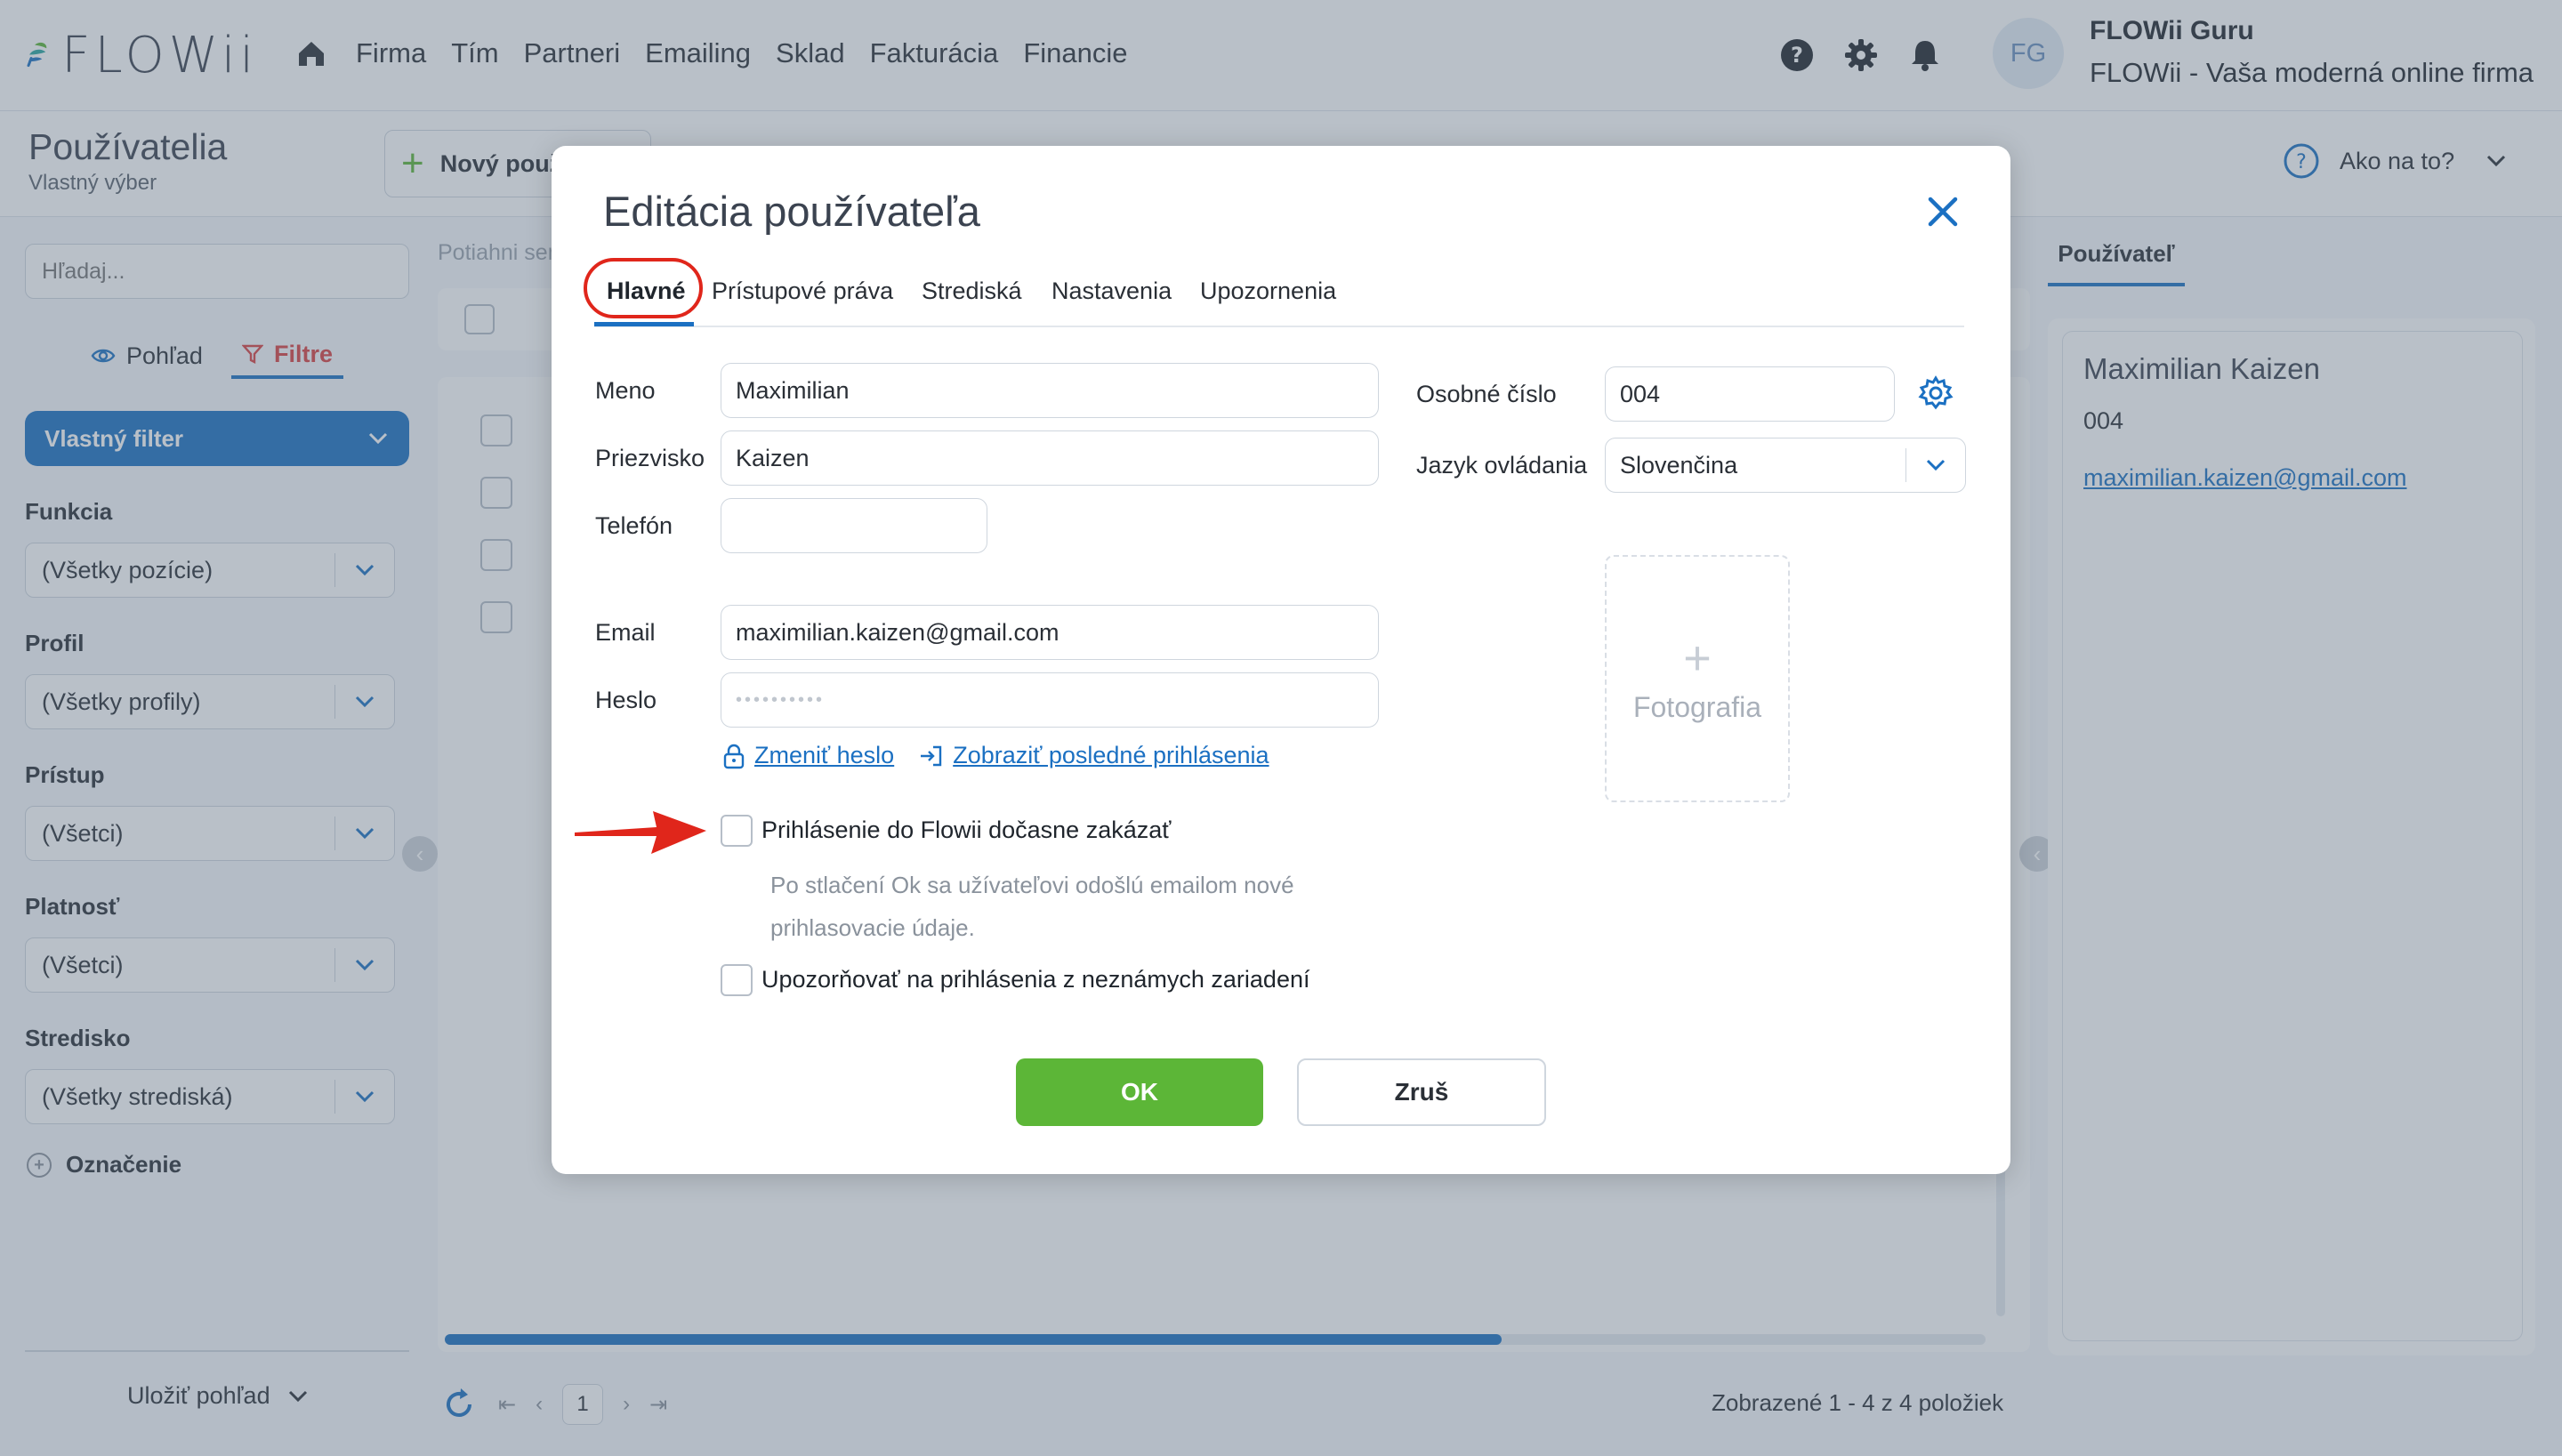  Describe the element at coordinates (1050, 458) in the screenshot. I see `last-name-field: Kaizen` at that location.